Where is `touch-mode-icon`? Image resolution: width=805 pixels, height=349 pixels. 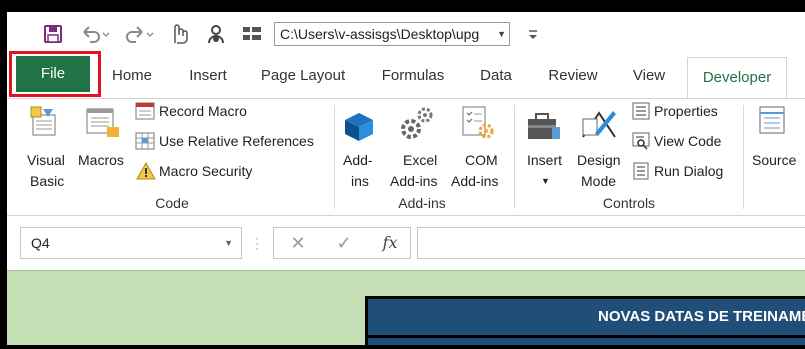 touch-mode-icon is located at coordinates (180, 34).